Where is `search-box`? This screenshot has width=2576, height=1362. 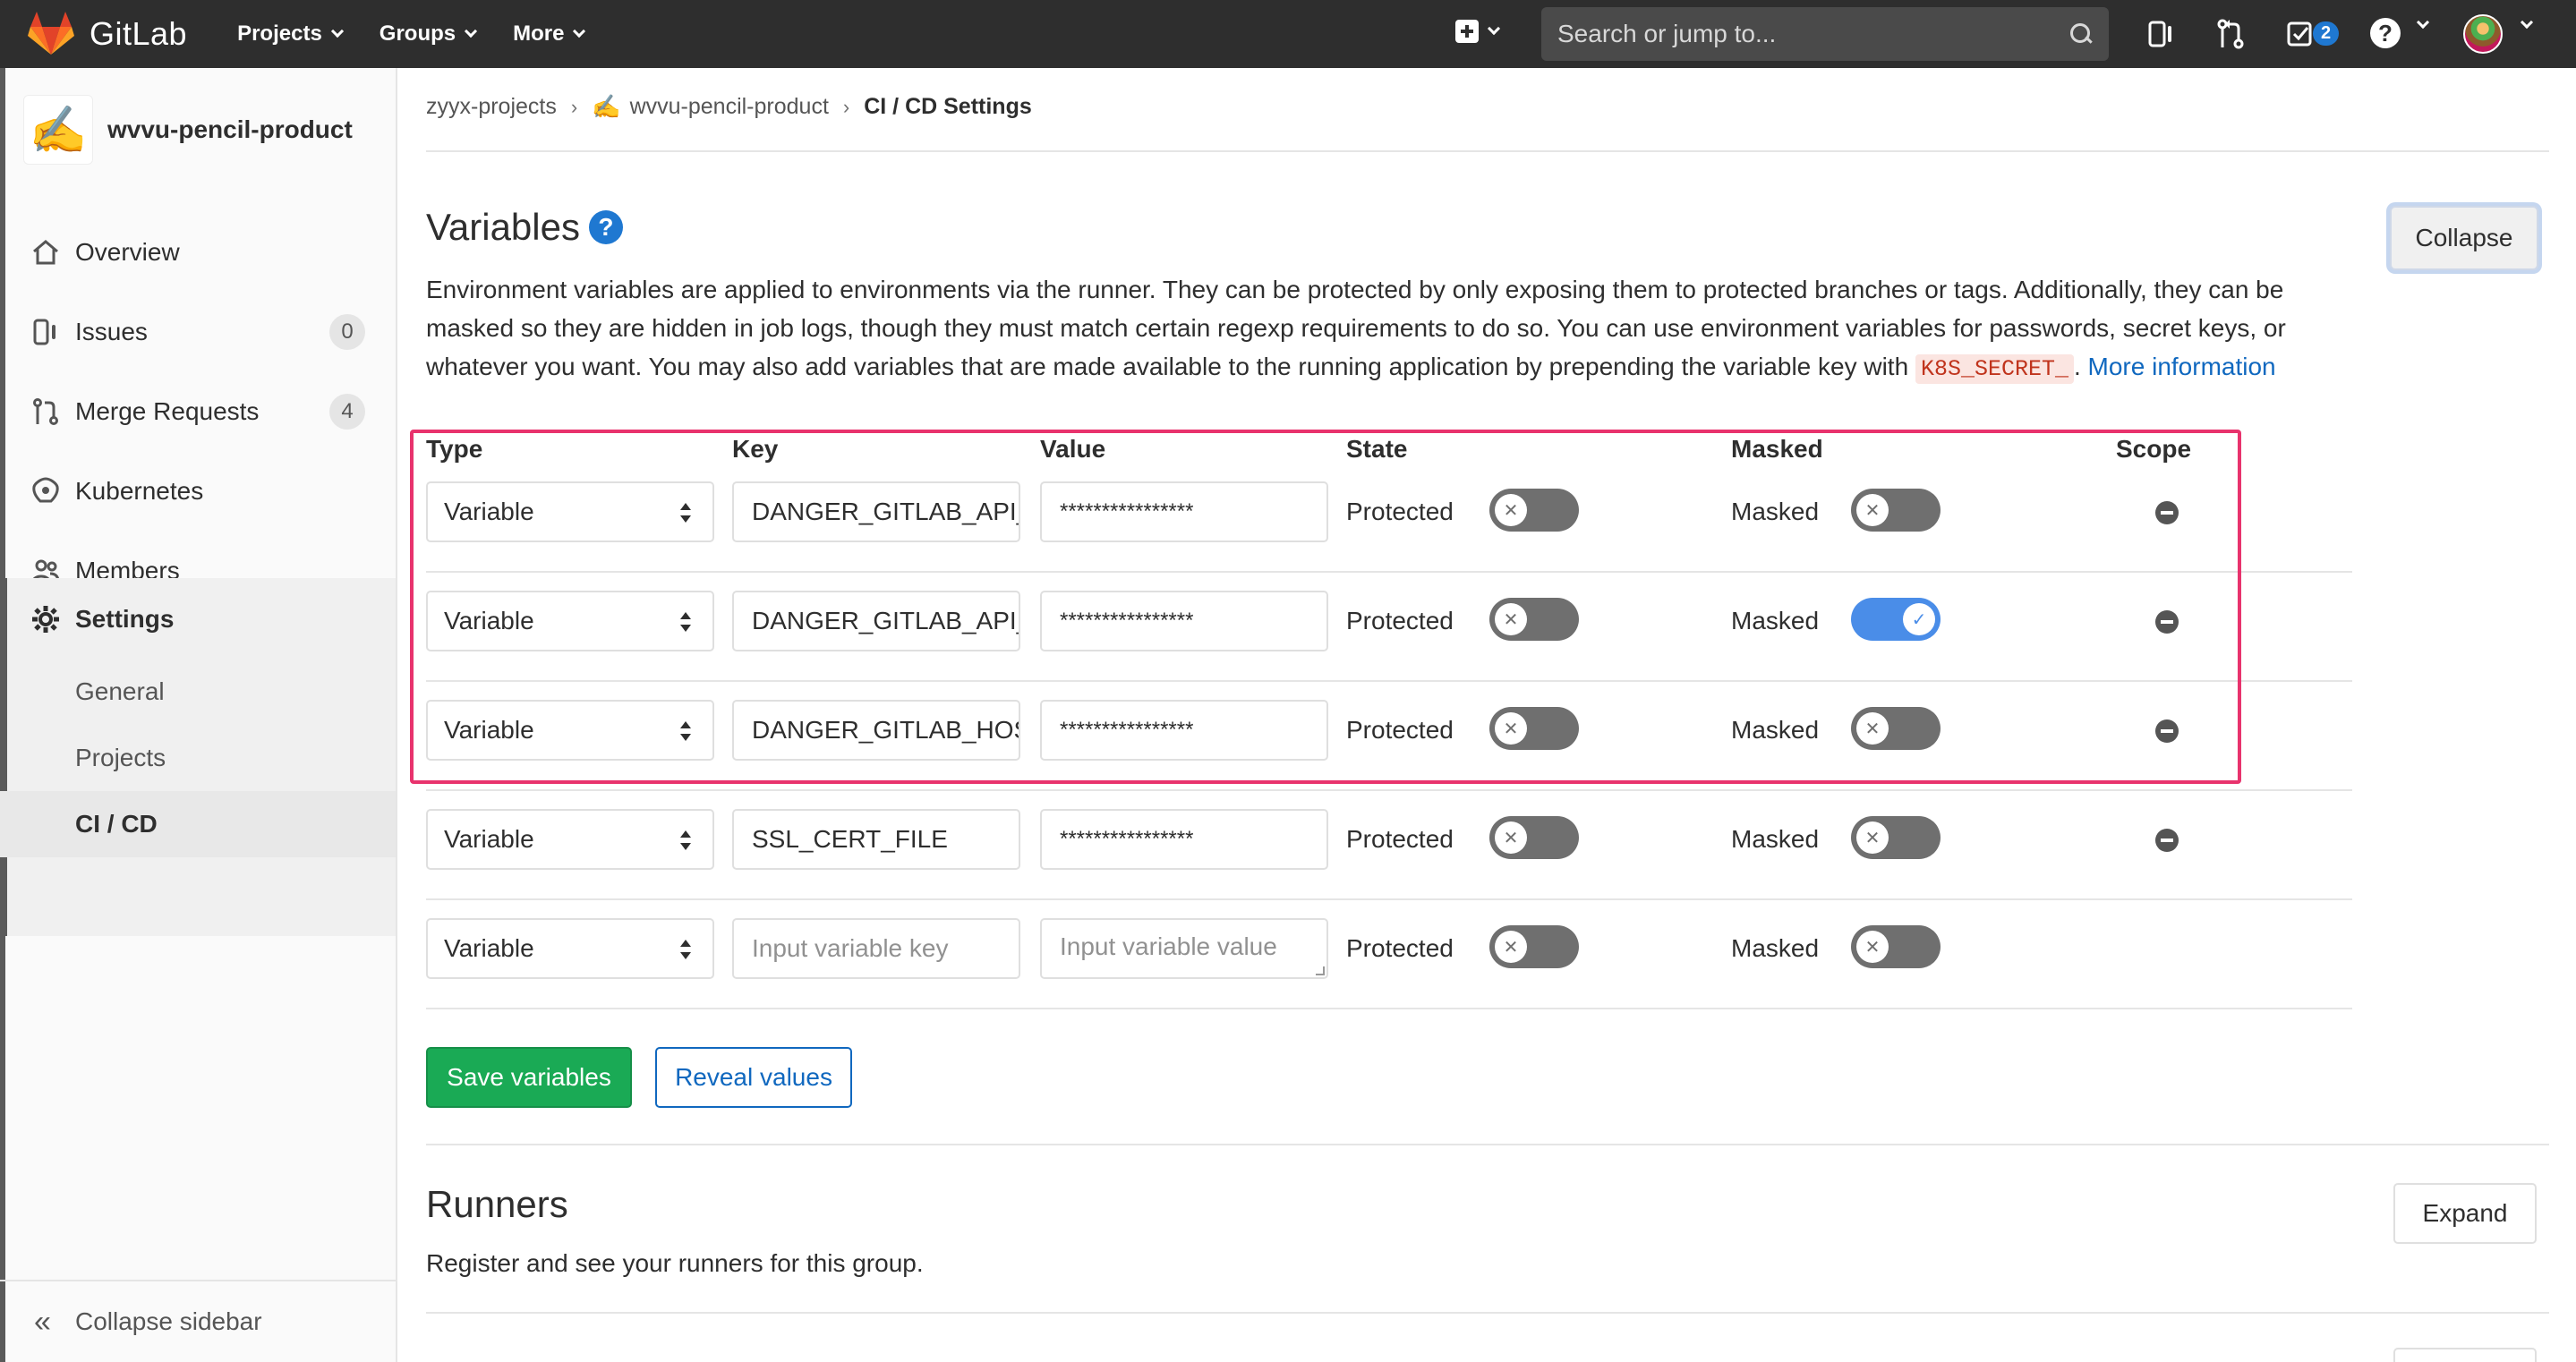
search-box is located at coordinates (1825, 34).